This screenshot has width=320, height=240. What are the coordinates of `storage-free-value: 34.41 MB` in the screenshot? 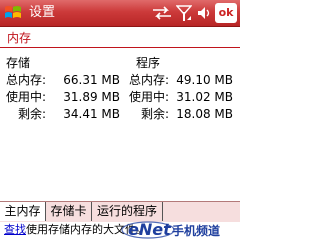 It's located at (91, 114).